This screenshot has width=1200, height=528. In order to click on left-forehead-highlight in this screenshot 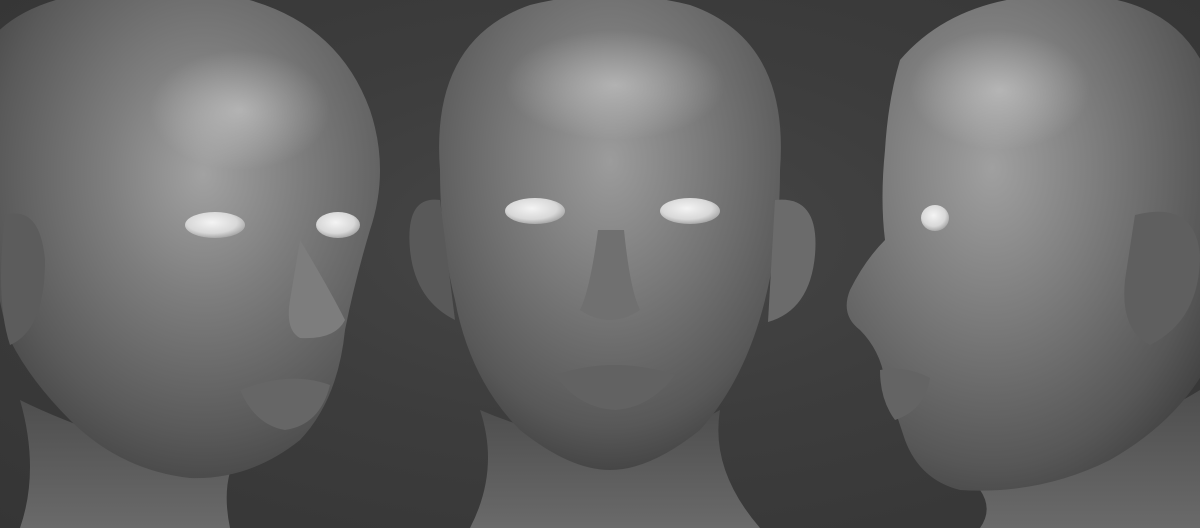, I will do `click(240, 110)`.